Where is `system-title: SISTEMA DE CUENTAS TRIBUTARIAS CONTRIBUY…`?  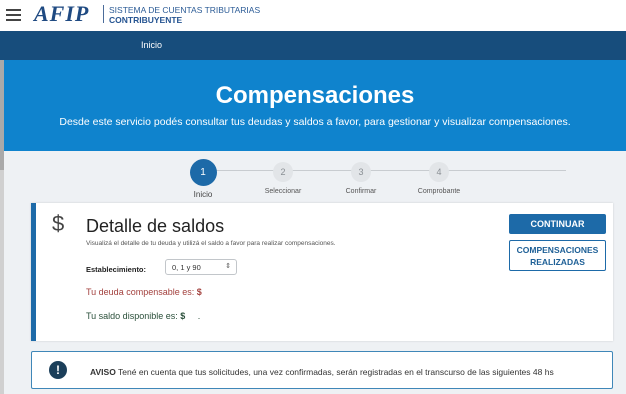
system-title: SISTEMA DE CUENTAS TRIBUTARIAS CONTRIBUY… is located at coordinates (184, 15).